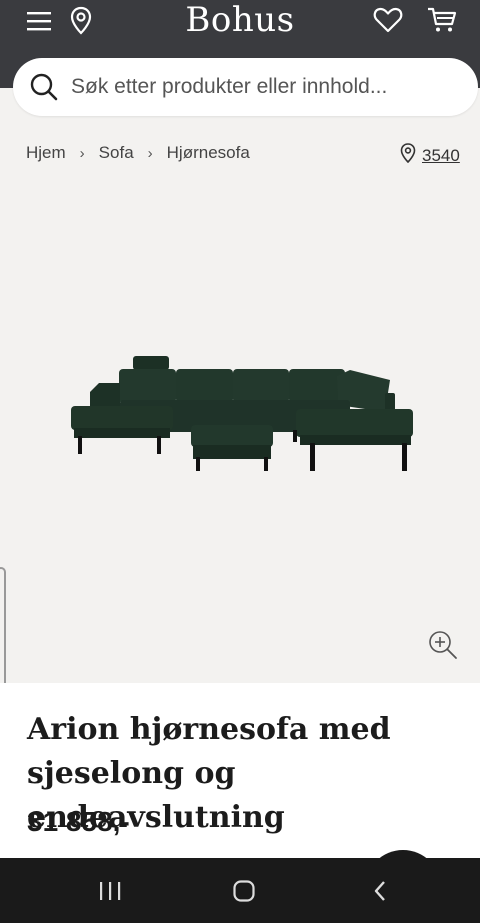 The image size is (480, 923). I want to click on map-pin-icon, so click(408, 155).